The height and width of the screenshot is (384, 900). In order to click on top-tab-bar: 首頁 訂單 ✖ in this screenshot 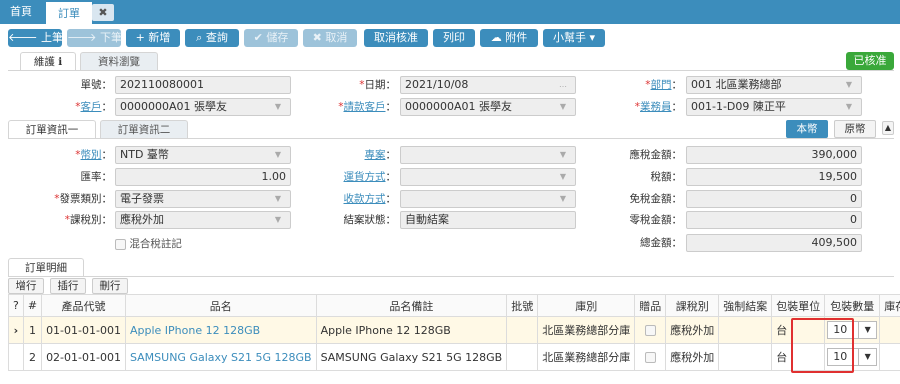, I will do `click(450, 12)`.